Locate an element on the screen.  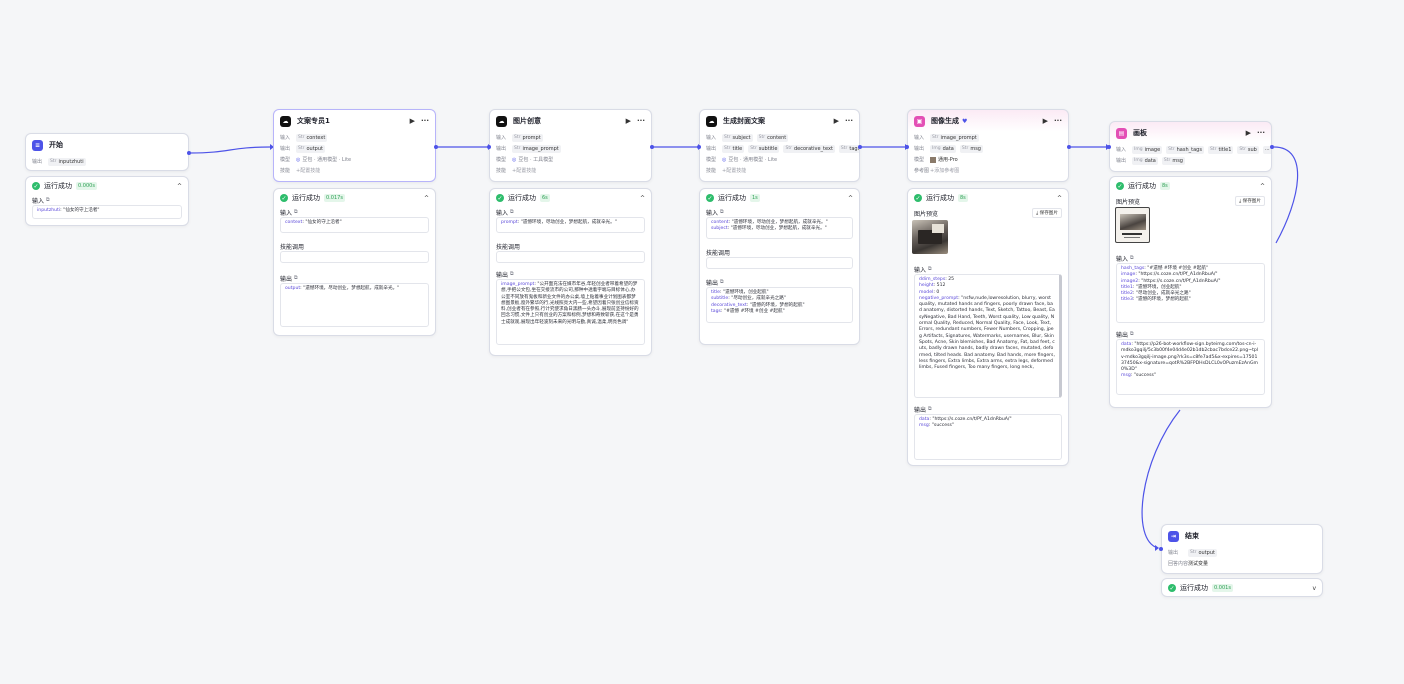
run-duration: 0.000s is located at coordinates (86, 186).